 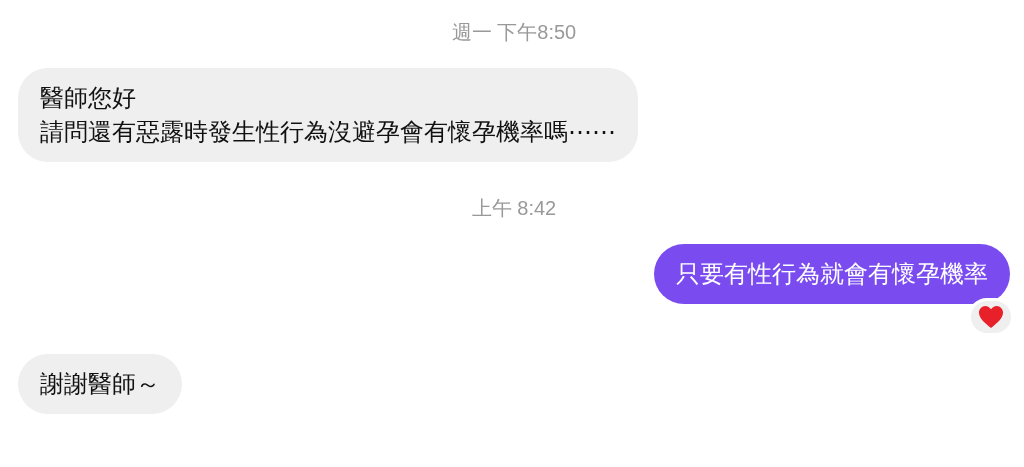 What do you see at coordinates (991, 317) in the screenshot?
I see `heart-icon` at bounding box center [991, 317].